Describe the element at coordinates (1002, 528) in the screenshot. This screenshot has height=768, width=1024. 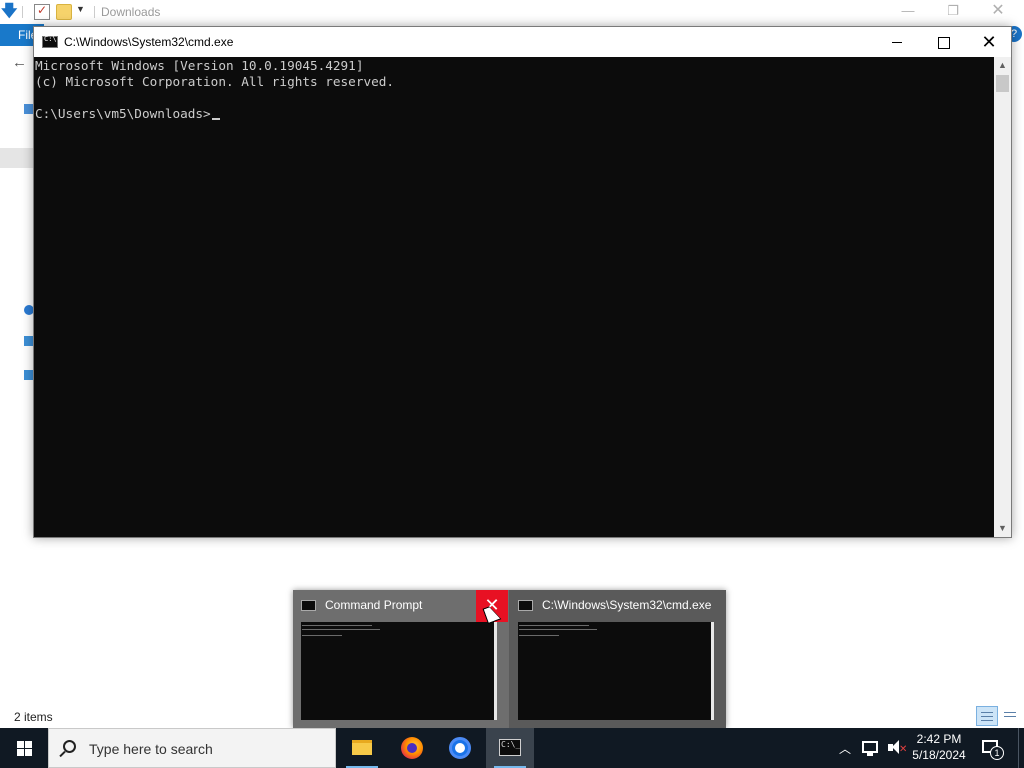
I see `scroll-down-arrow-icon: ▼` at that location.